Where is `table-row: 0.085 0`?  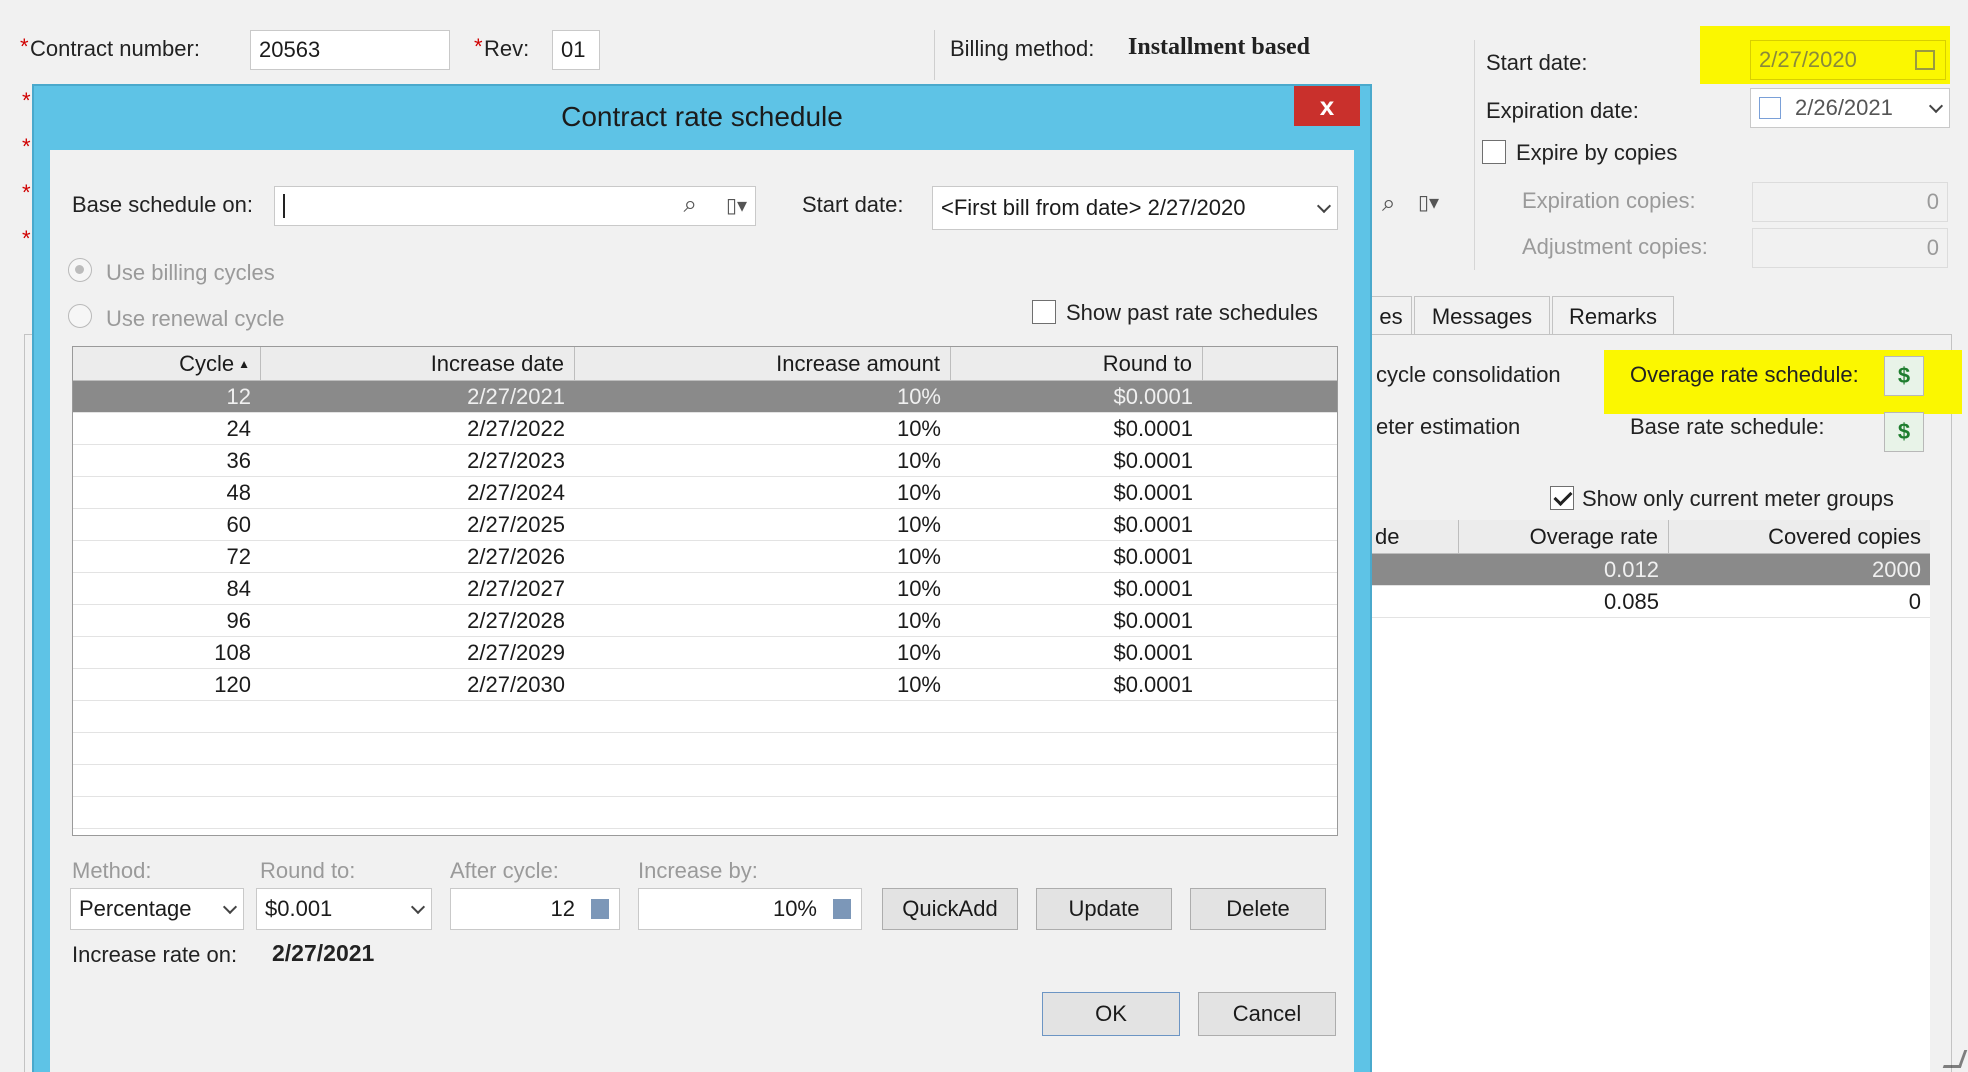 table-row: 0.085 0 is located at coordinates (1650, 602).